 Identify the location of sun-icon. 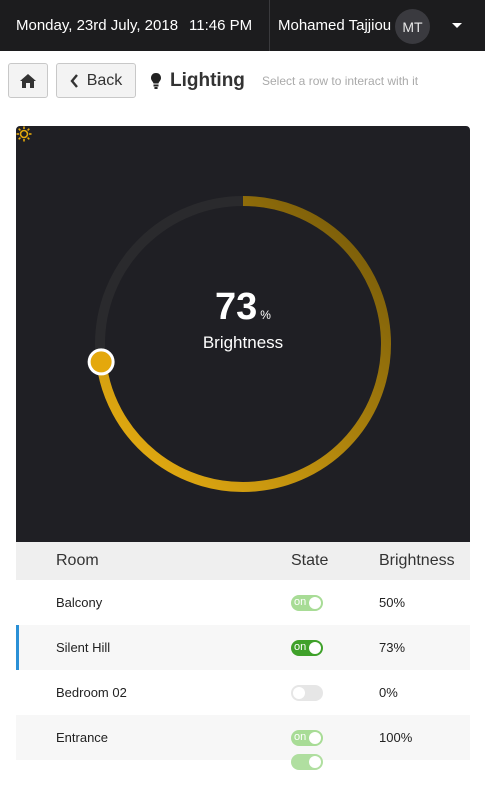
(24, 134).